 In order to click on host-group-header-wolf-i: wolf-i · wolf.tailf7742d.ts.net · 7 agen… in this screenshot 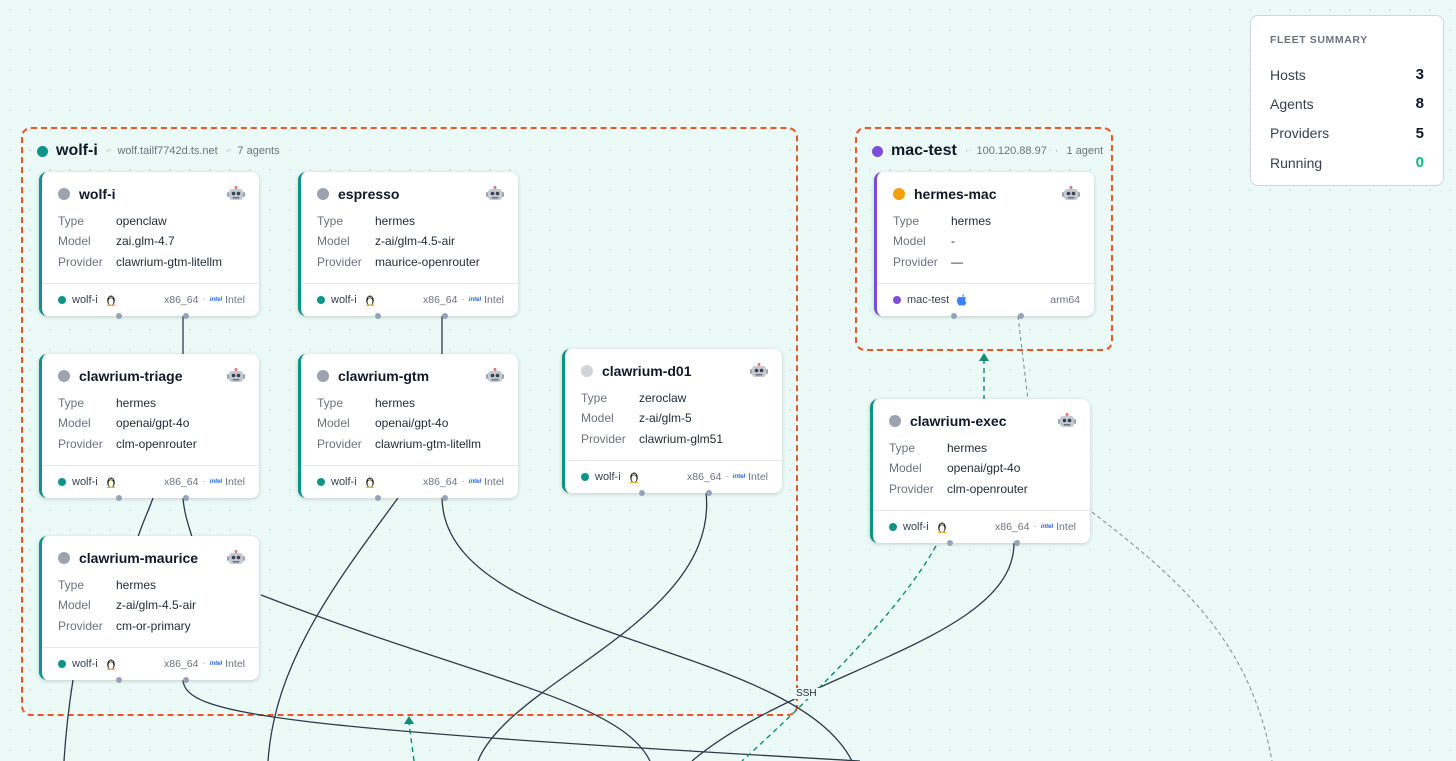, I will do `click(158, 151)`.